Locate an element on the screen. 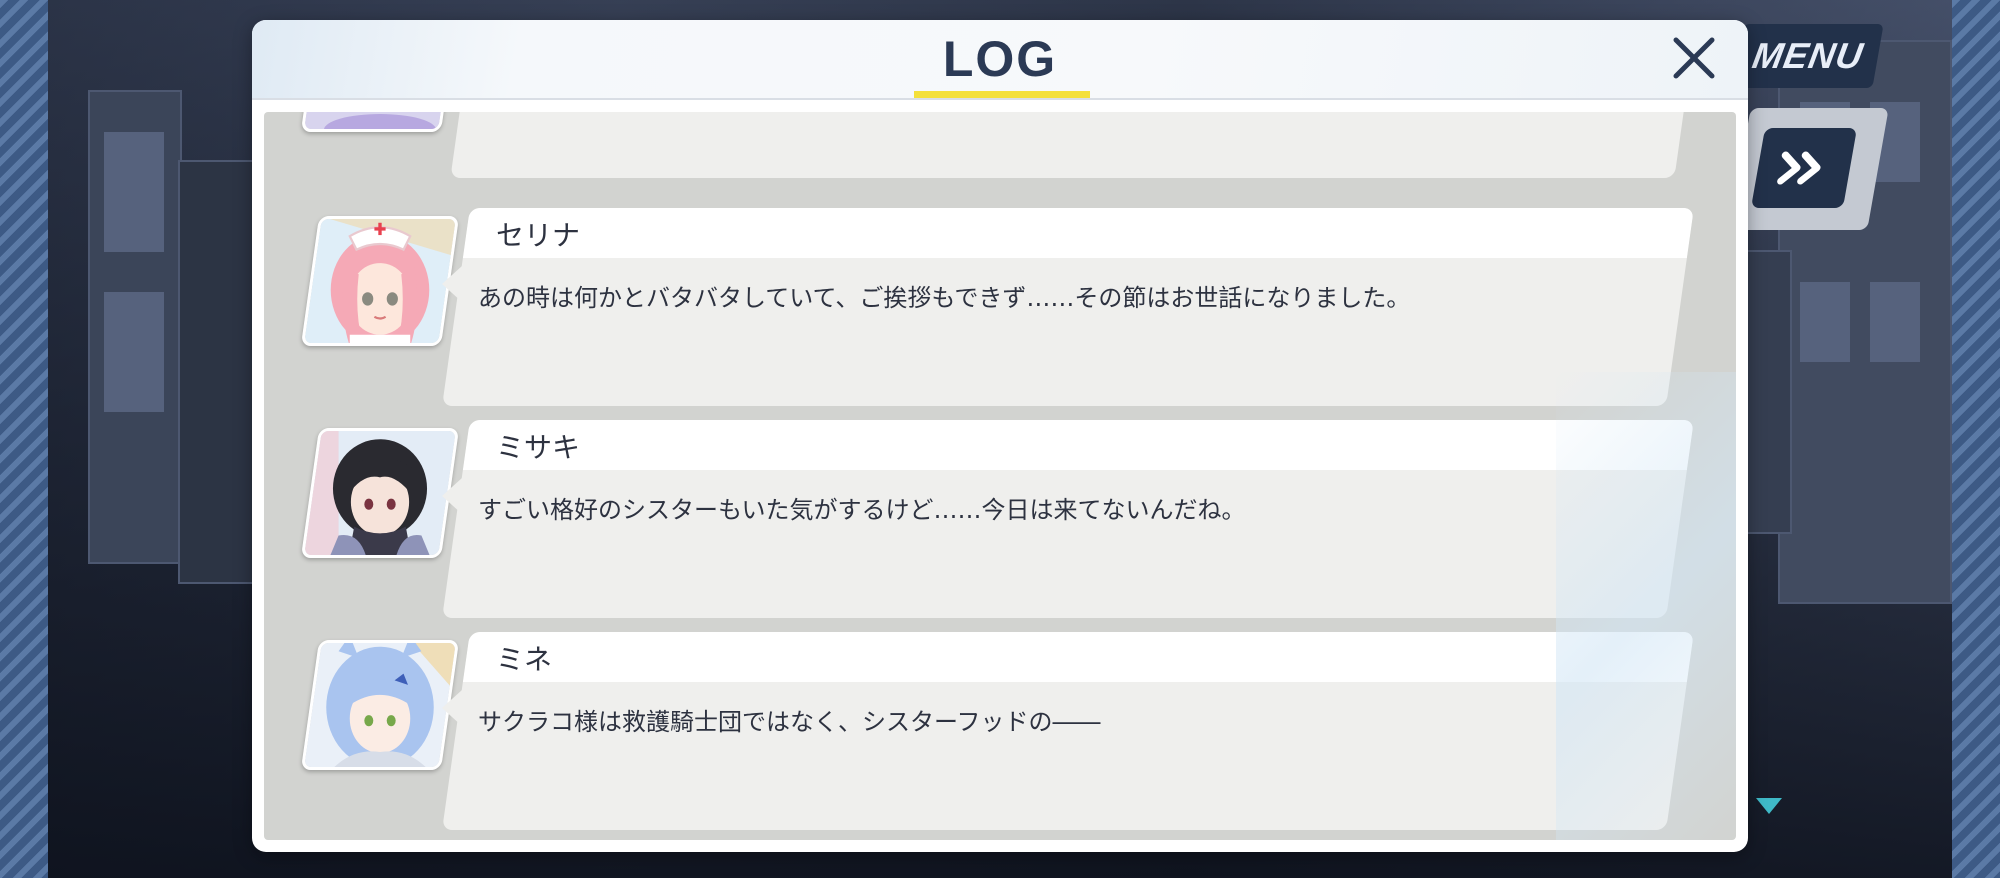  close-button is located at coordinates (1694, 58).